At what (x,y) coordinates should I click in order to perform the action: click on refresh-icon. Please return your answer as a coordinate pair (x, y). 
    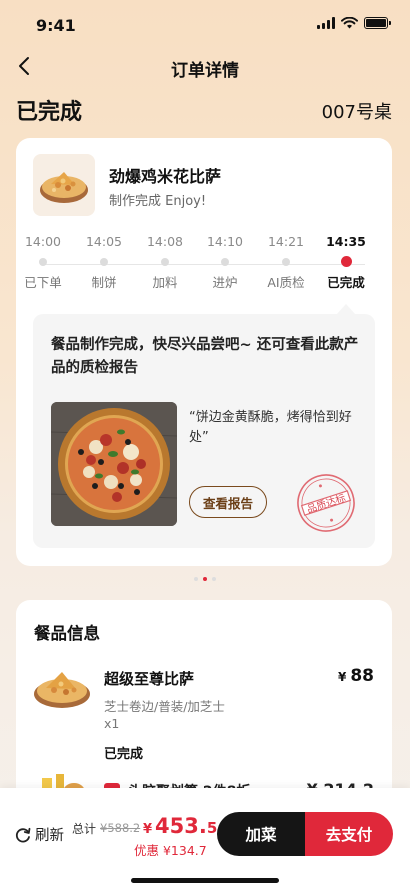
    Looking at the image, I should click on (23, 834).